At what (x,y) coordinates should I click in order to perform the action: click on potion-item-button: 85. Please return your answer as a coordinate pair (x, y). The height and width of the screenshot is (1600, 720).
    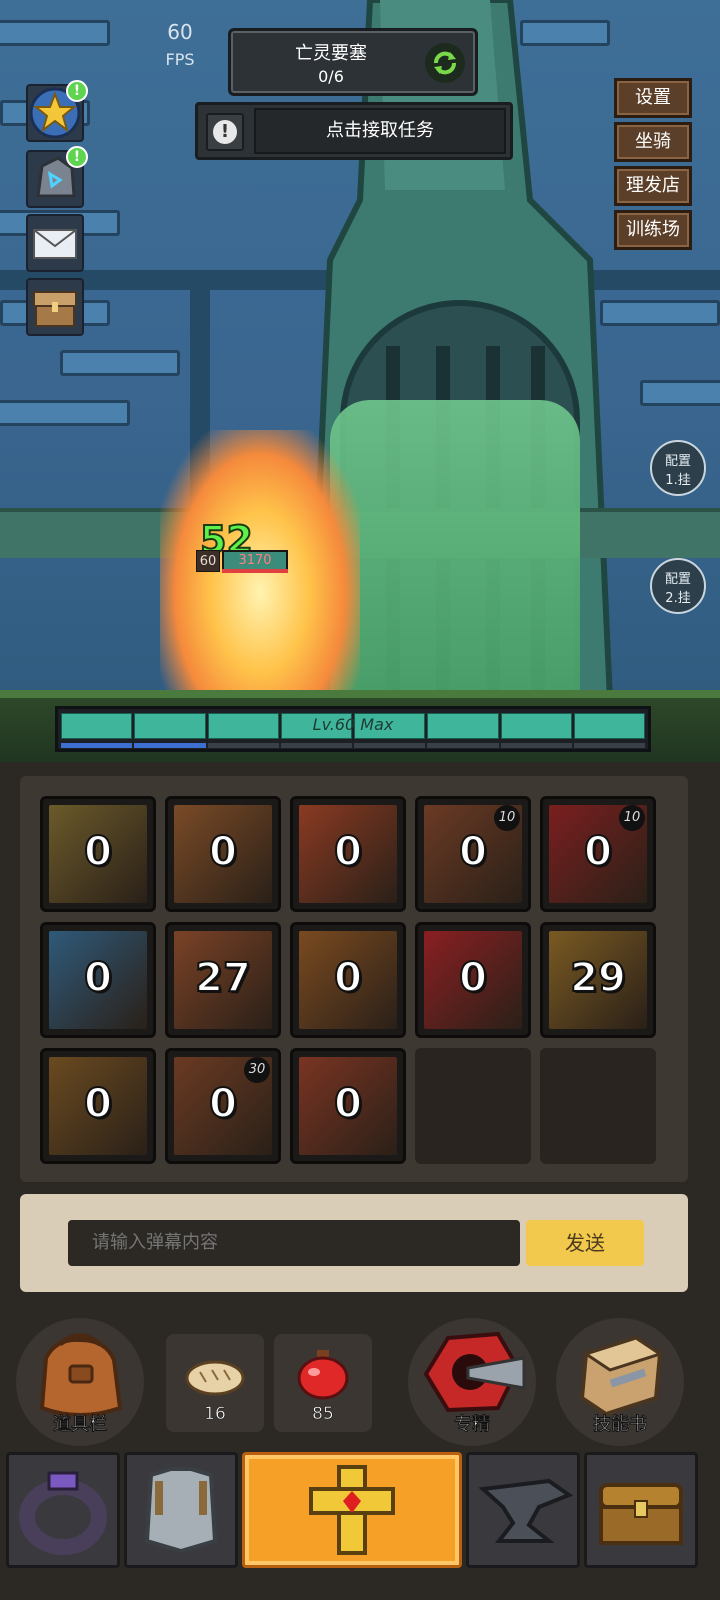
    Looking at the image, I should click on (323, 1383).